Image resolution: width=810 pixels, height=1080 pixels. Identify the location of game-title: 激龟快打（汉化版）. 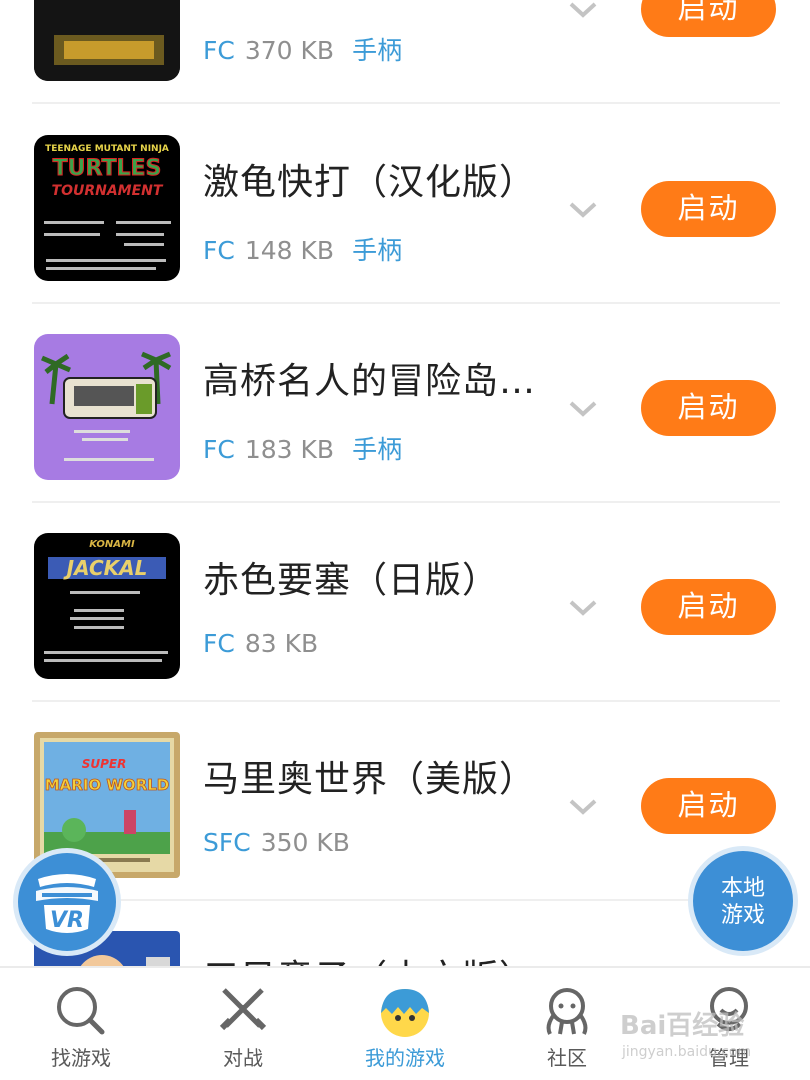
(370, 182).